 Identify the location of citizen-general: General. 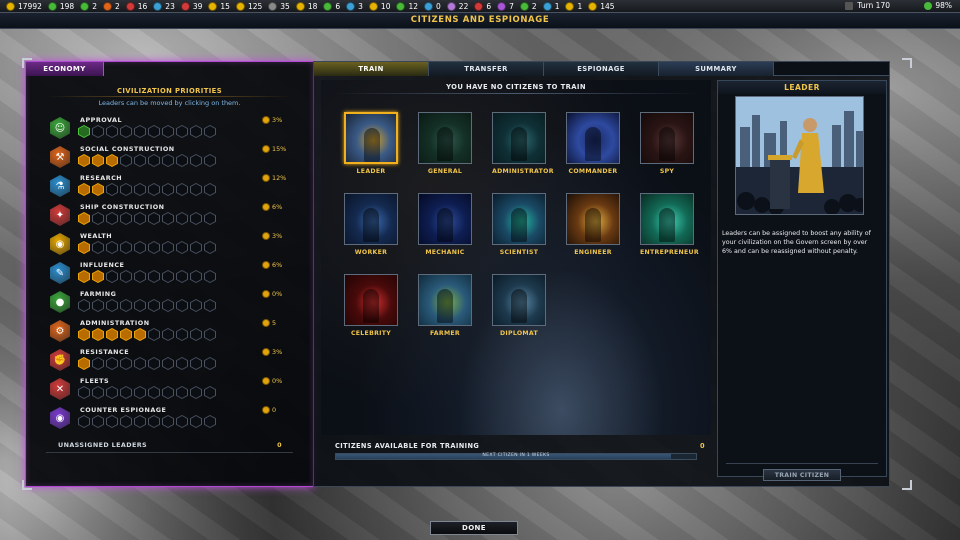
(445, 143).